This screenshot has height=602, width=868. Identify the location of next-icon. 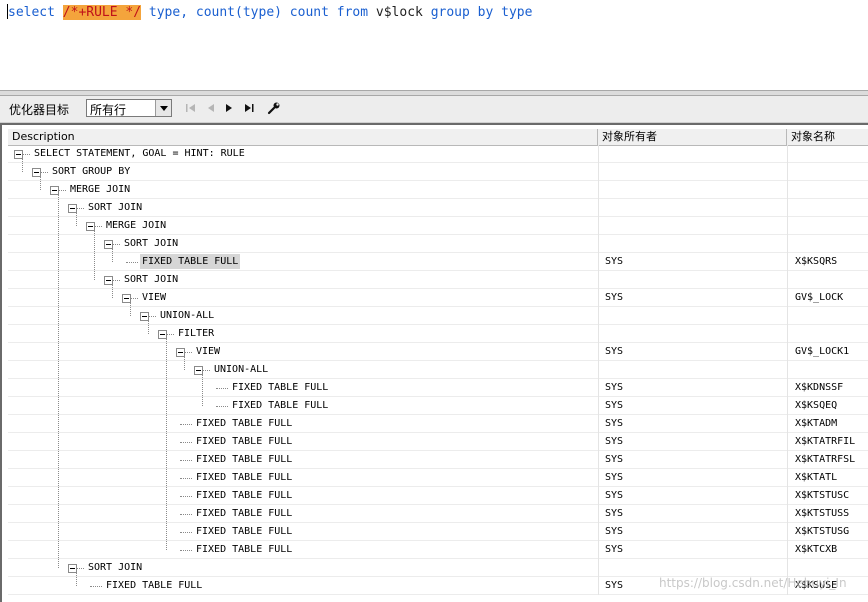
(229, 108).